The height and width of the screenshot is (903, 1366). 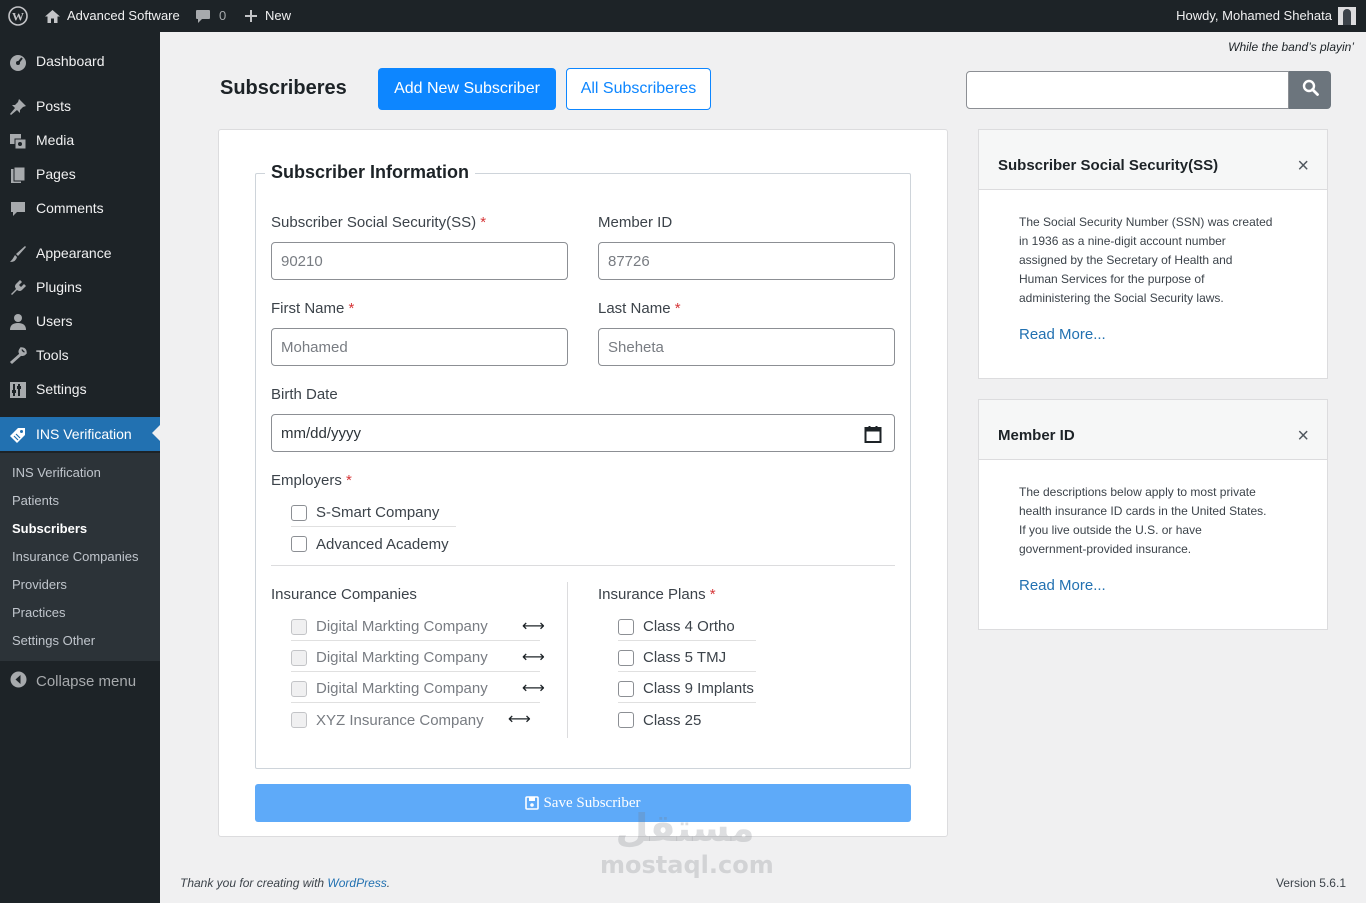 What do you see at coordinates (1122, 241) in the screenshot?
I see `card-text-line: in 1936 as a nine-digit account number` at bounding box center [1122, 241].